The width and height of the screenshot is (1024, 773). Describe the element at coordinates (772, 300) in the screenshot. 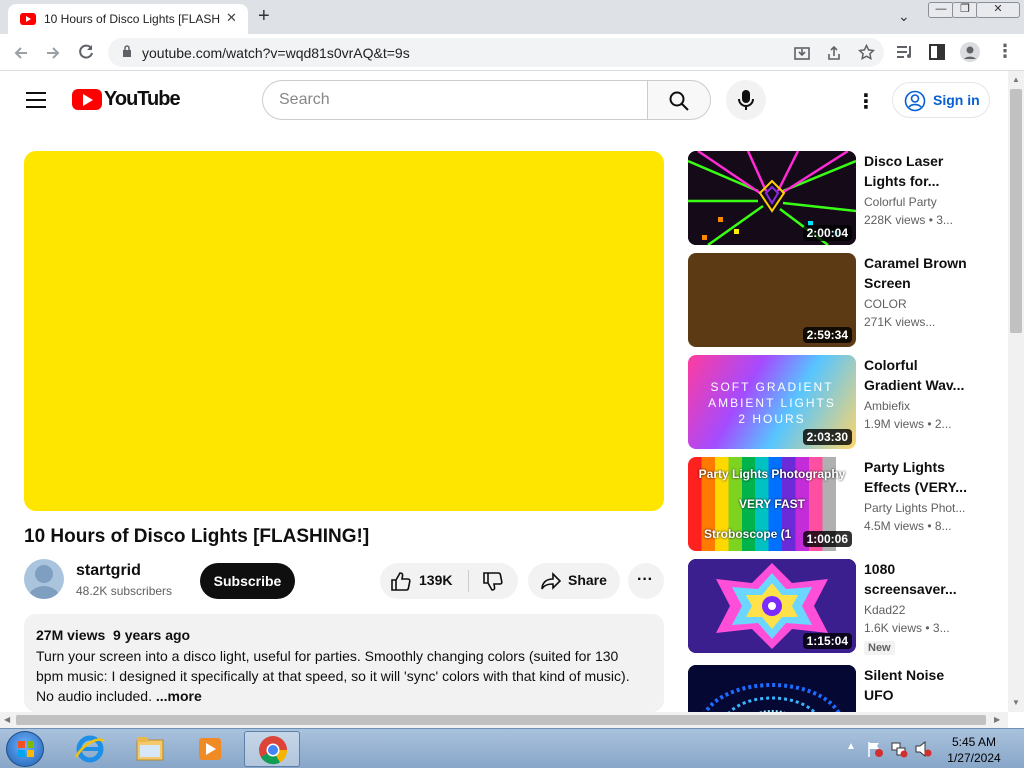

I see `brown-screen-thumbnail: 2:59:34` at that location.